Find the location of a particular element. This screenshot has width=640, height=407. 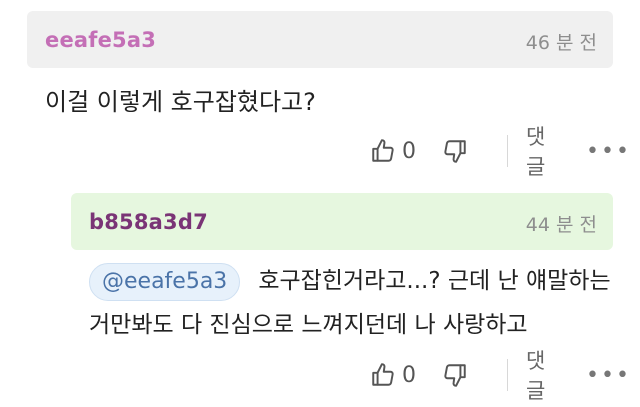

reply-header: b858a3d7 44 분 전 is located at coordinates (342, 221).